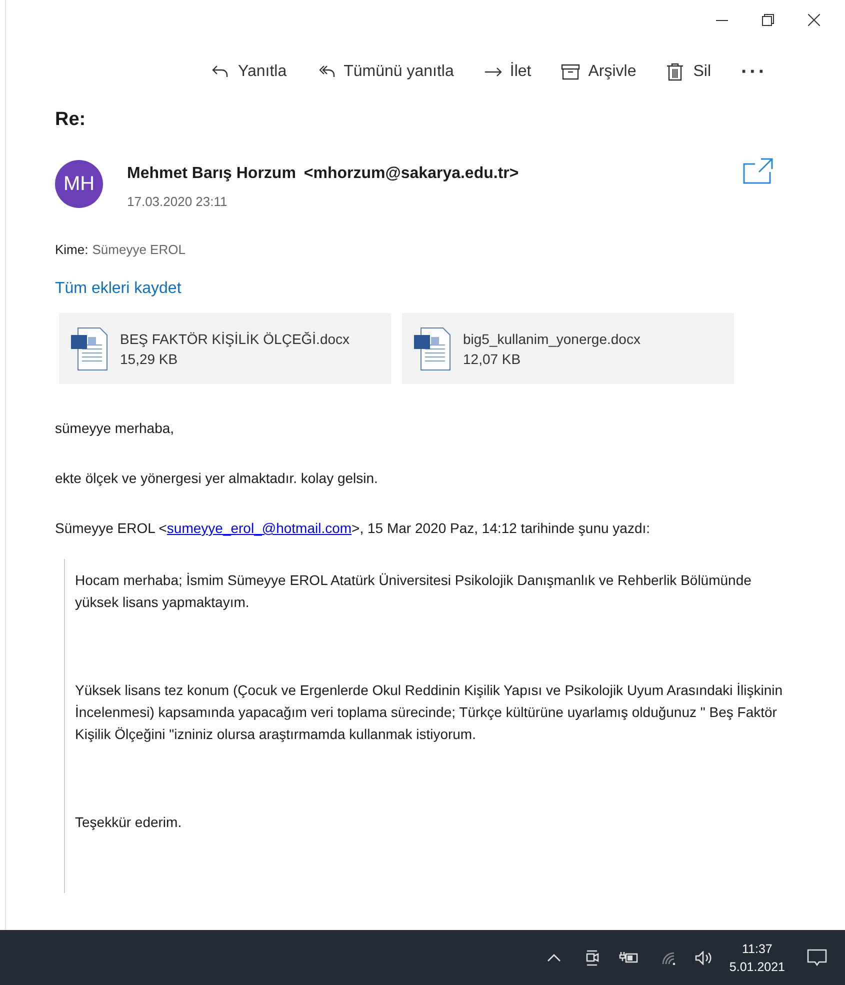  What do you see at coordinates (118, 289) in the screenshot?
I see `save-all-attachments-link: Tüm ekleri kaydet` at bounding box center [118, 289].